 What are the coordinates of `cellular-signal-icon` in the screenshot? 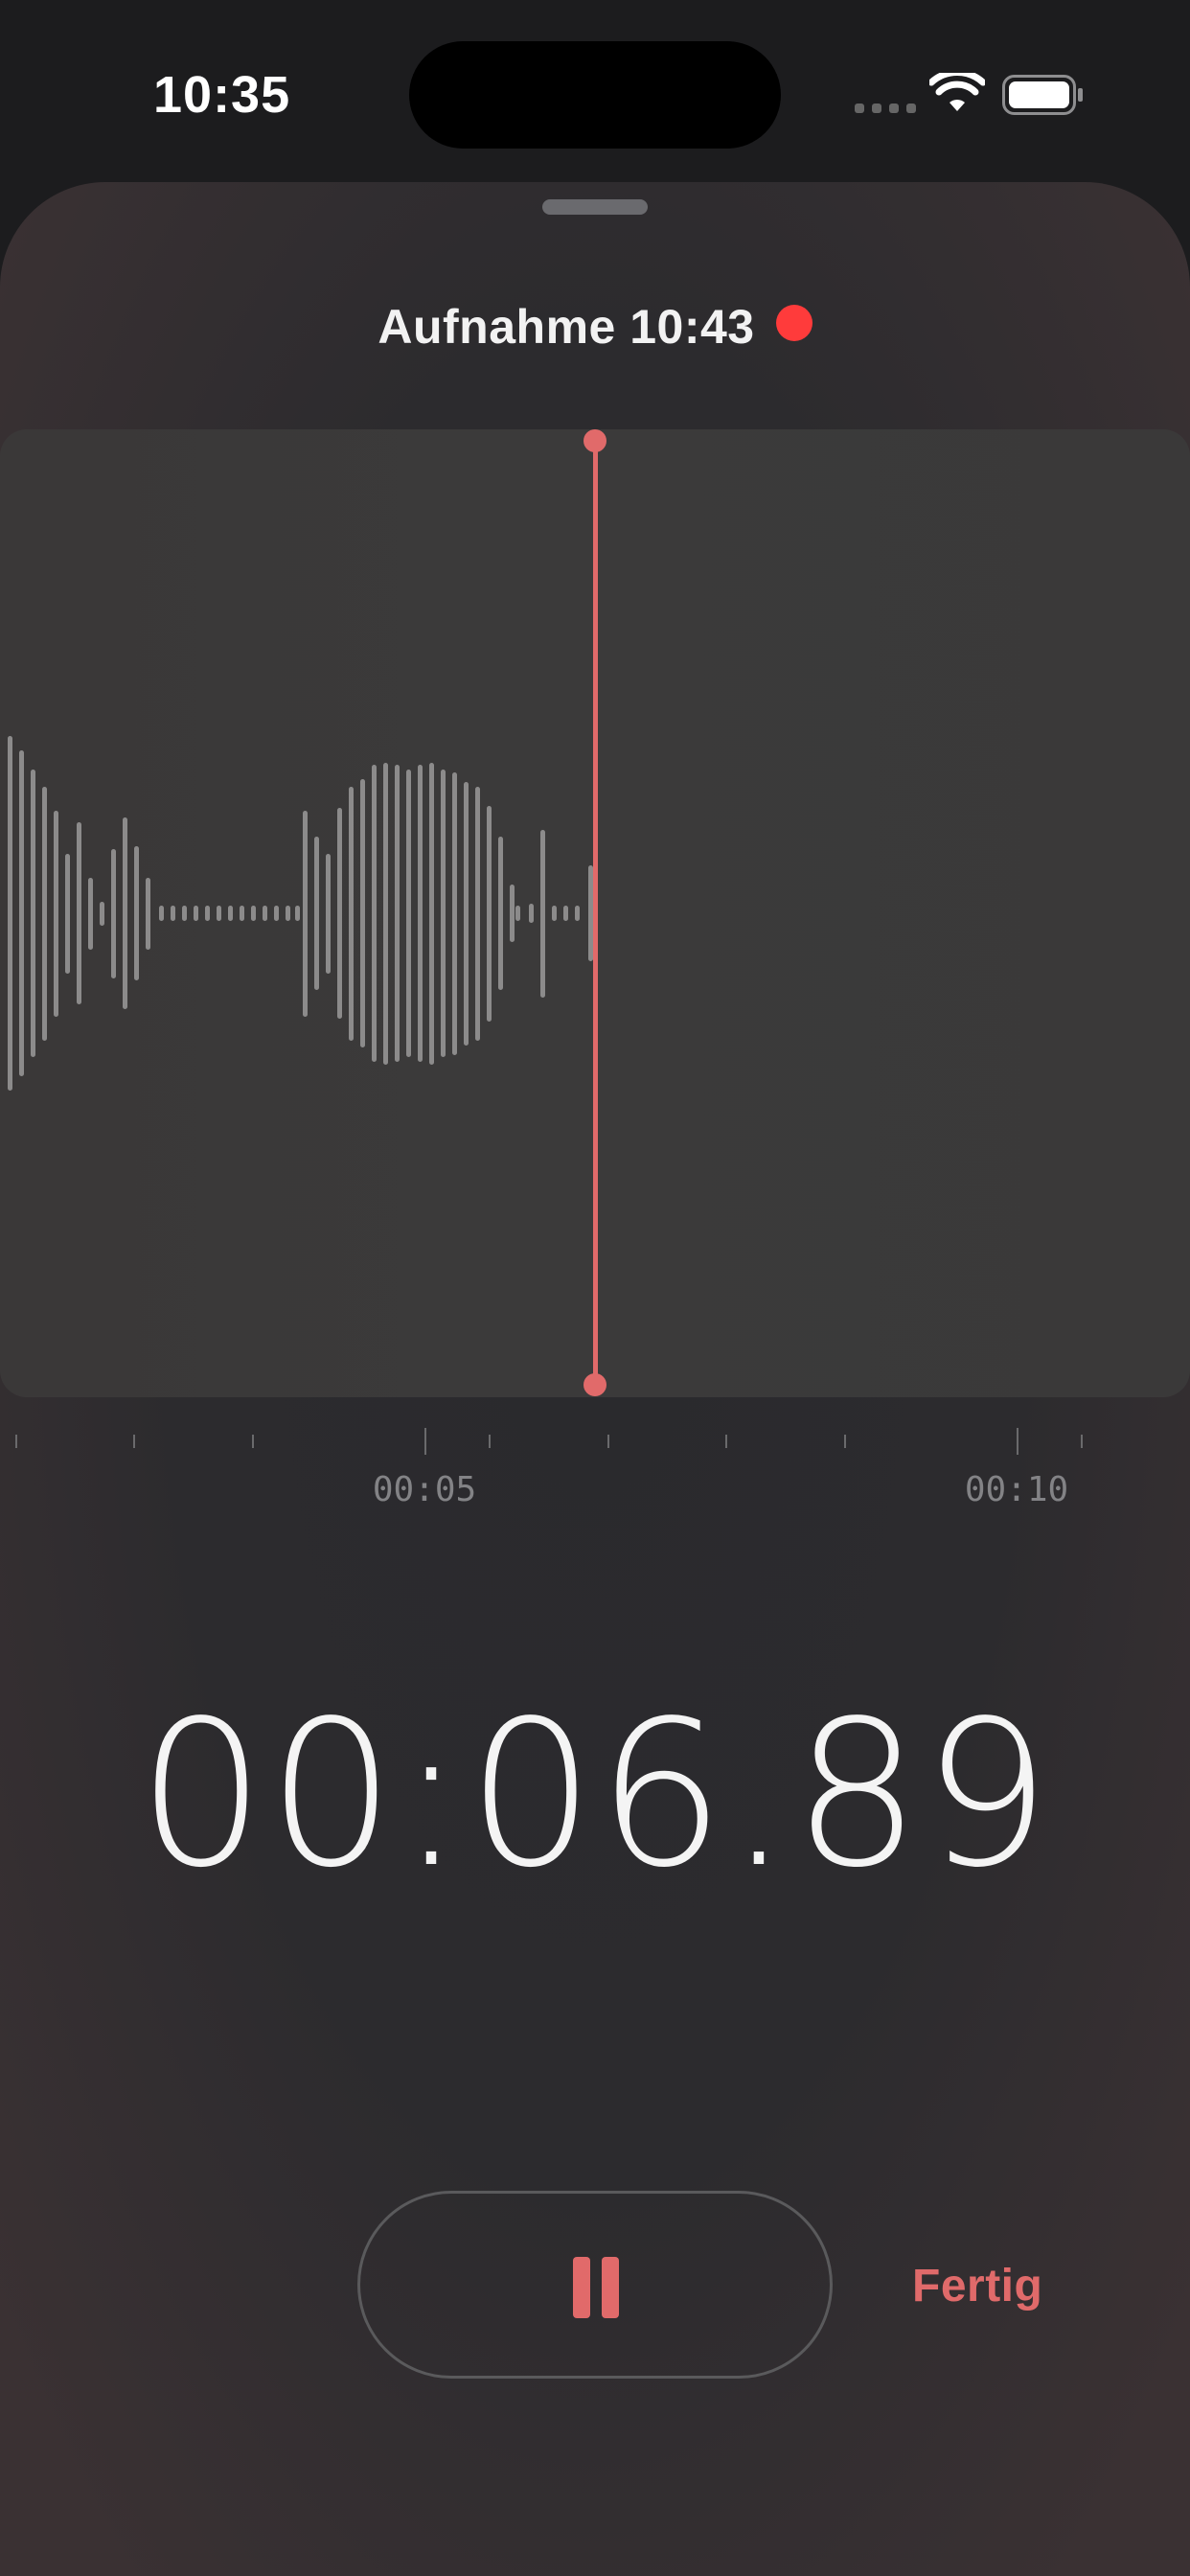 It's located at (886, 108).